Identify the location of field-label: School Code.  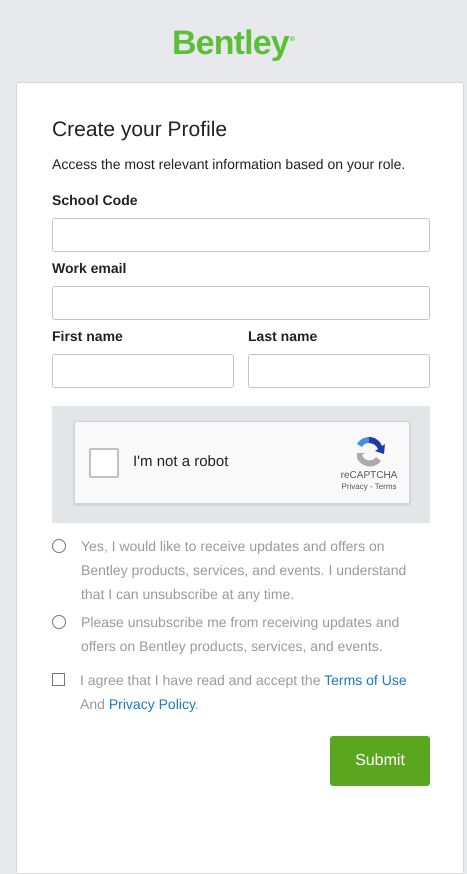
(95, 200).